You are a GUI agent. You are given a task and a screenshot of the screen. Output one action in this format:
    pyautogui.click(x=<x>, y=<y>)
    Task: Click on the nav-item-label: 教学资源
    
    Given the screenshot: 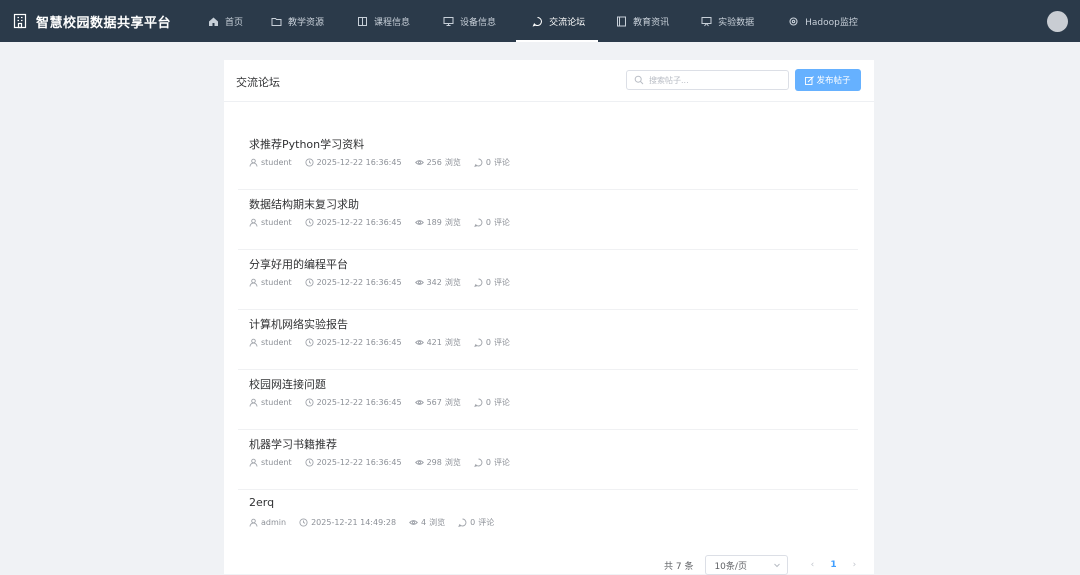 What is the action you would take?
    pyautogui.click(x=306, y=22)
    